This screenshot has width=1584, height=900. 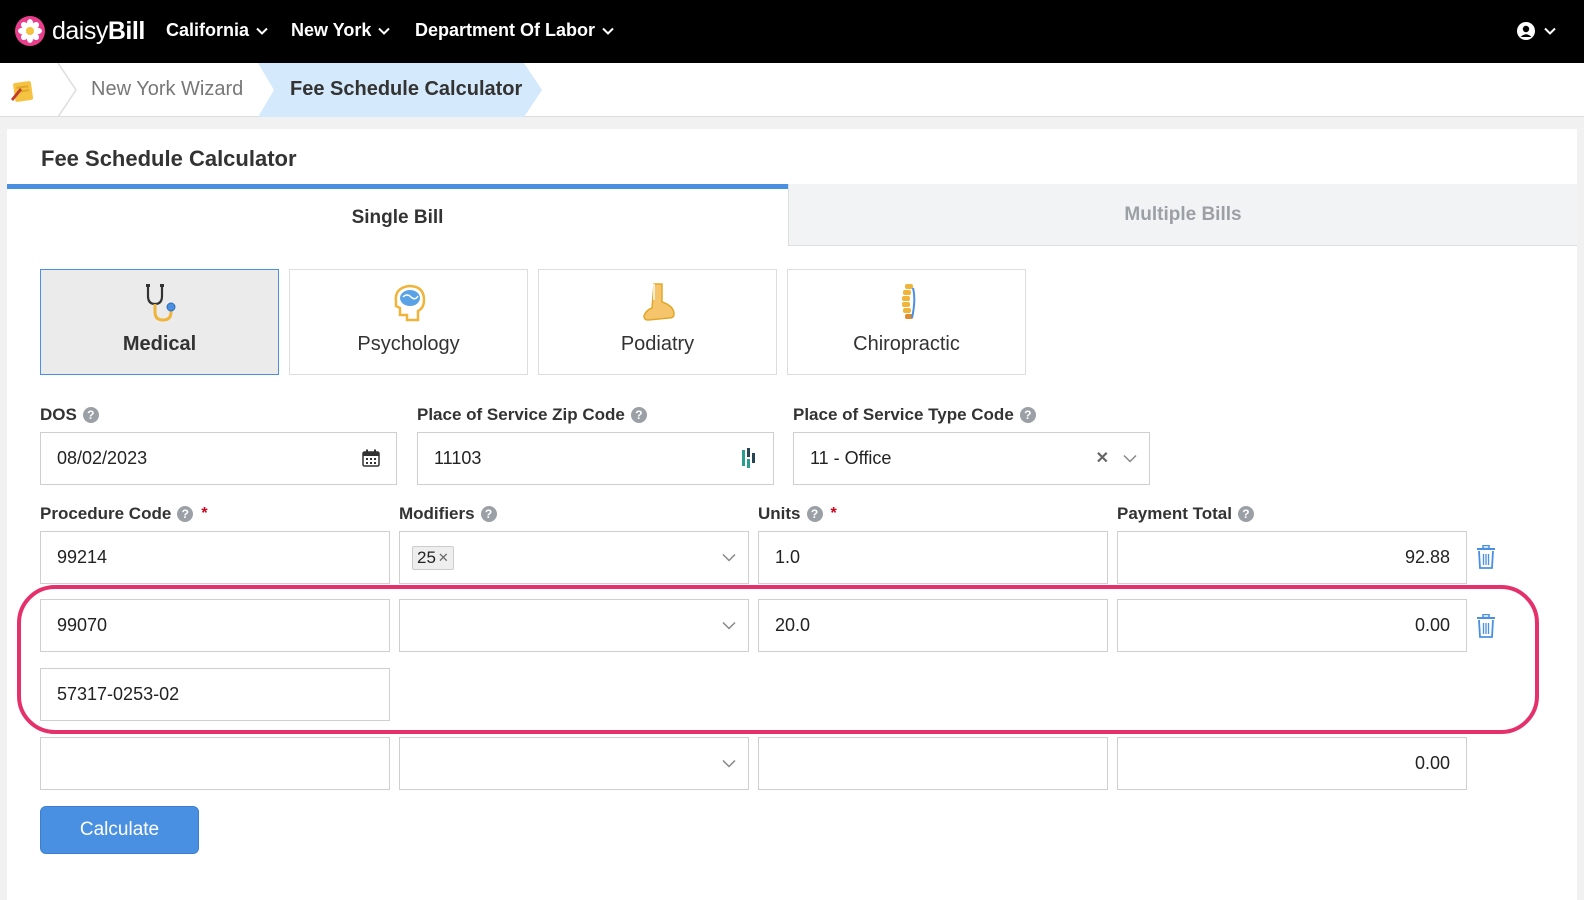 I want to click on modifier-tag: 25 ✕, so click(x=433, y=557).